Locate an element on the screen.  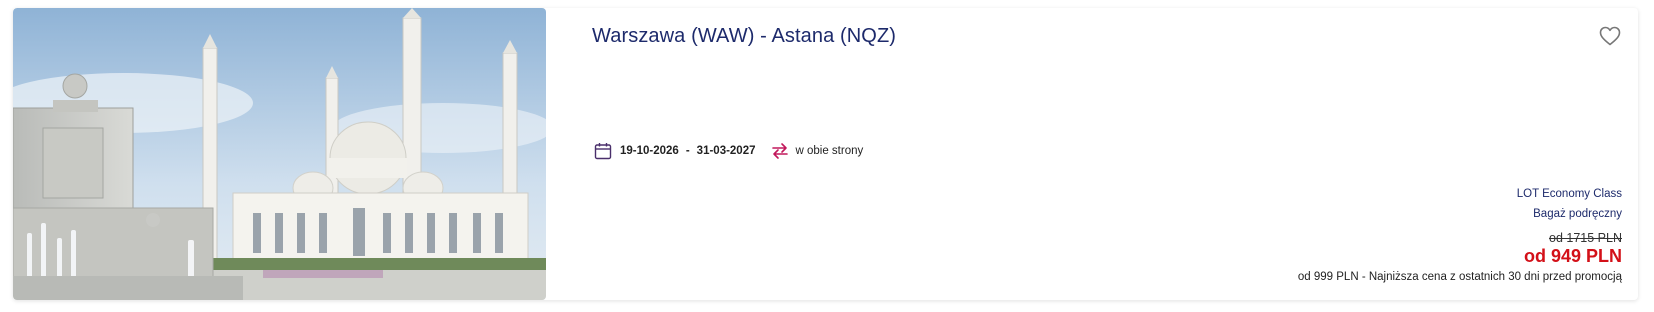
baggage-info: Bagaż podręczny is located at coordinates (1577, 214).